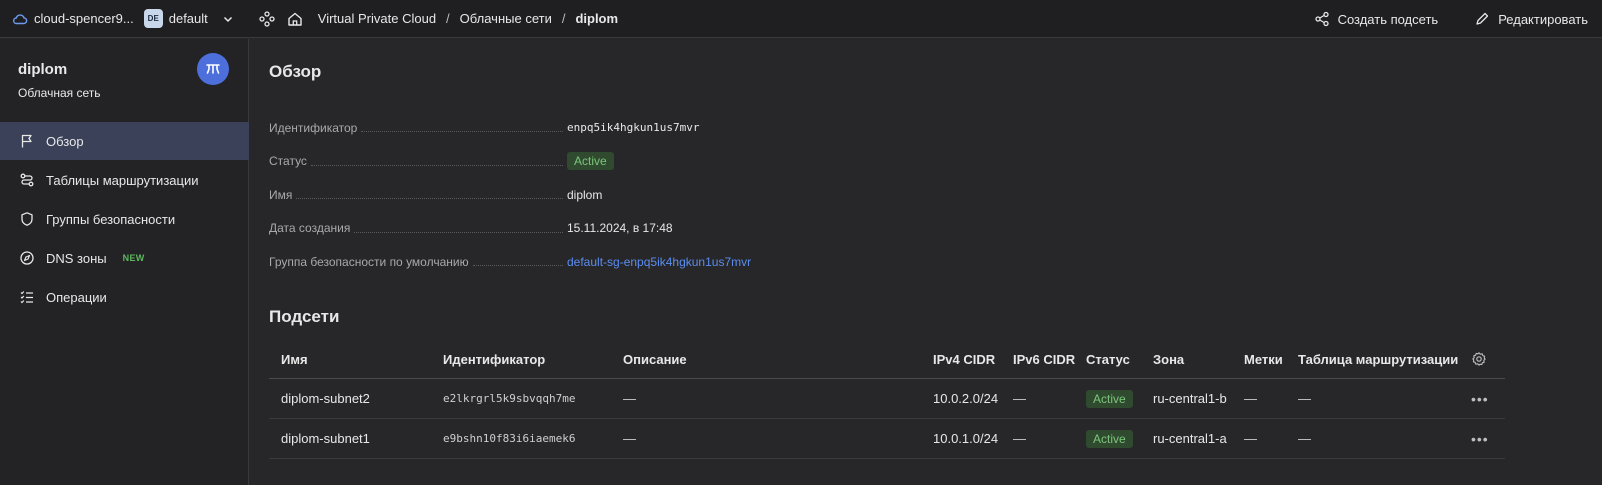  What do you see at coordinates (1388, 19) in the screenshot?
I see `create-subnet-label: Создать подсеть` at bounding box center [1388, 19].